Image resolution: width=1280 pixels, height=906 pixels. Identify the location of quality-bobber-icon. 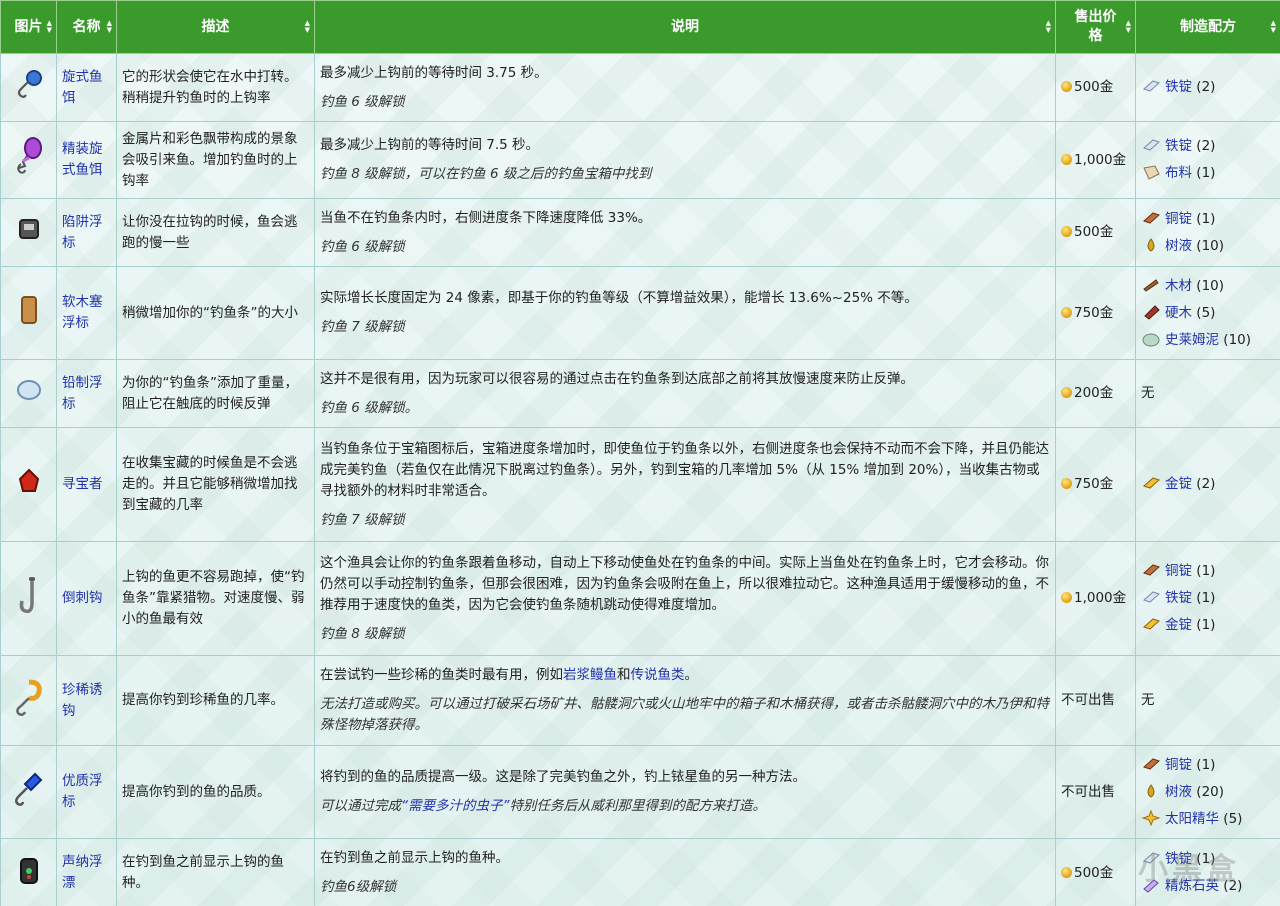
(28, 792).